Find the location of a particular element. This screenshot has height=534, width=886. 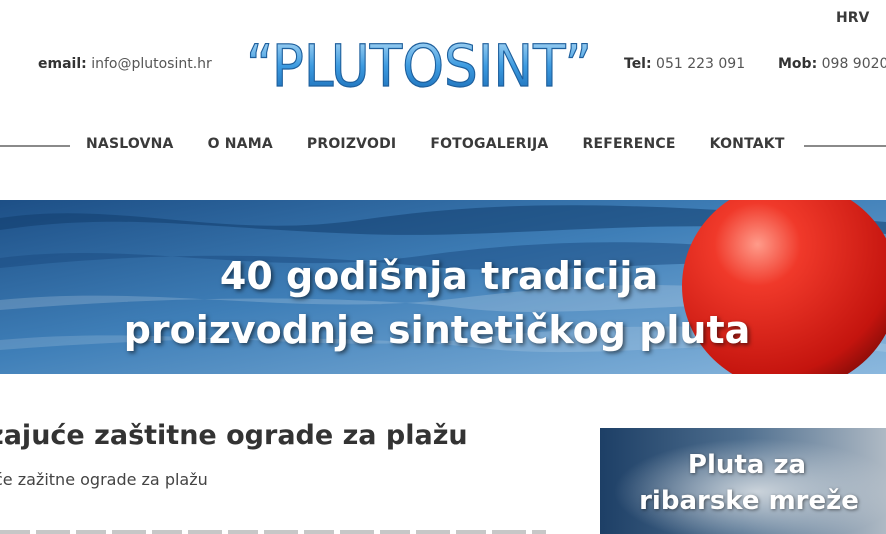

promo-card-title-line2: ribarske mreže is located at coordinates (749, 501).